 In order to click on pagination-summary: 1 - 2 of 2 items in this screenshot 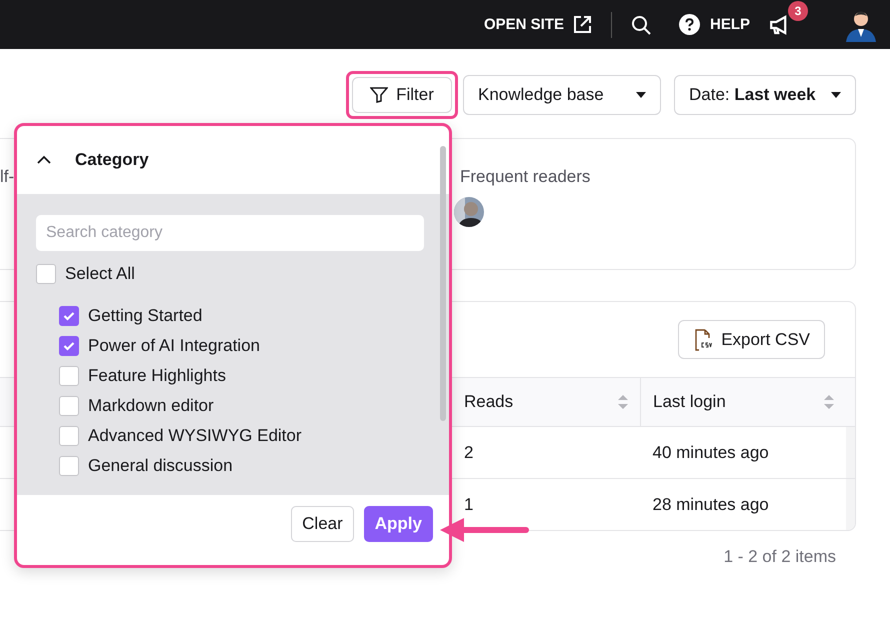, I will do `click(780, 556)`.